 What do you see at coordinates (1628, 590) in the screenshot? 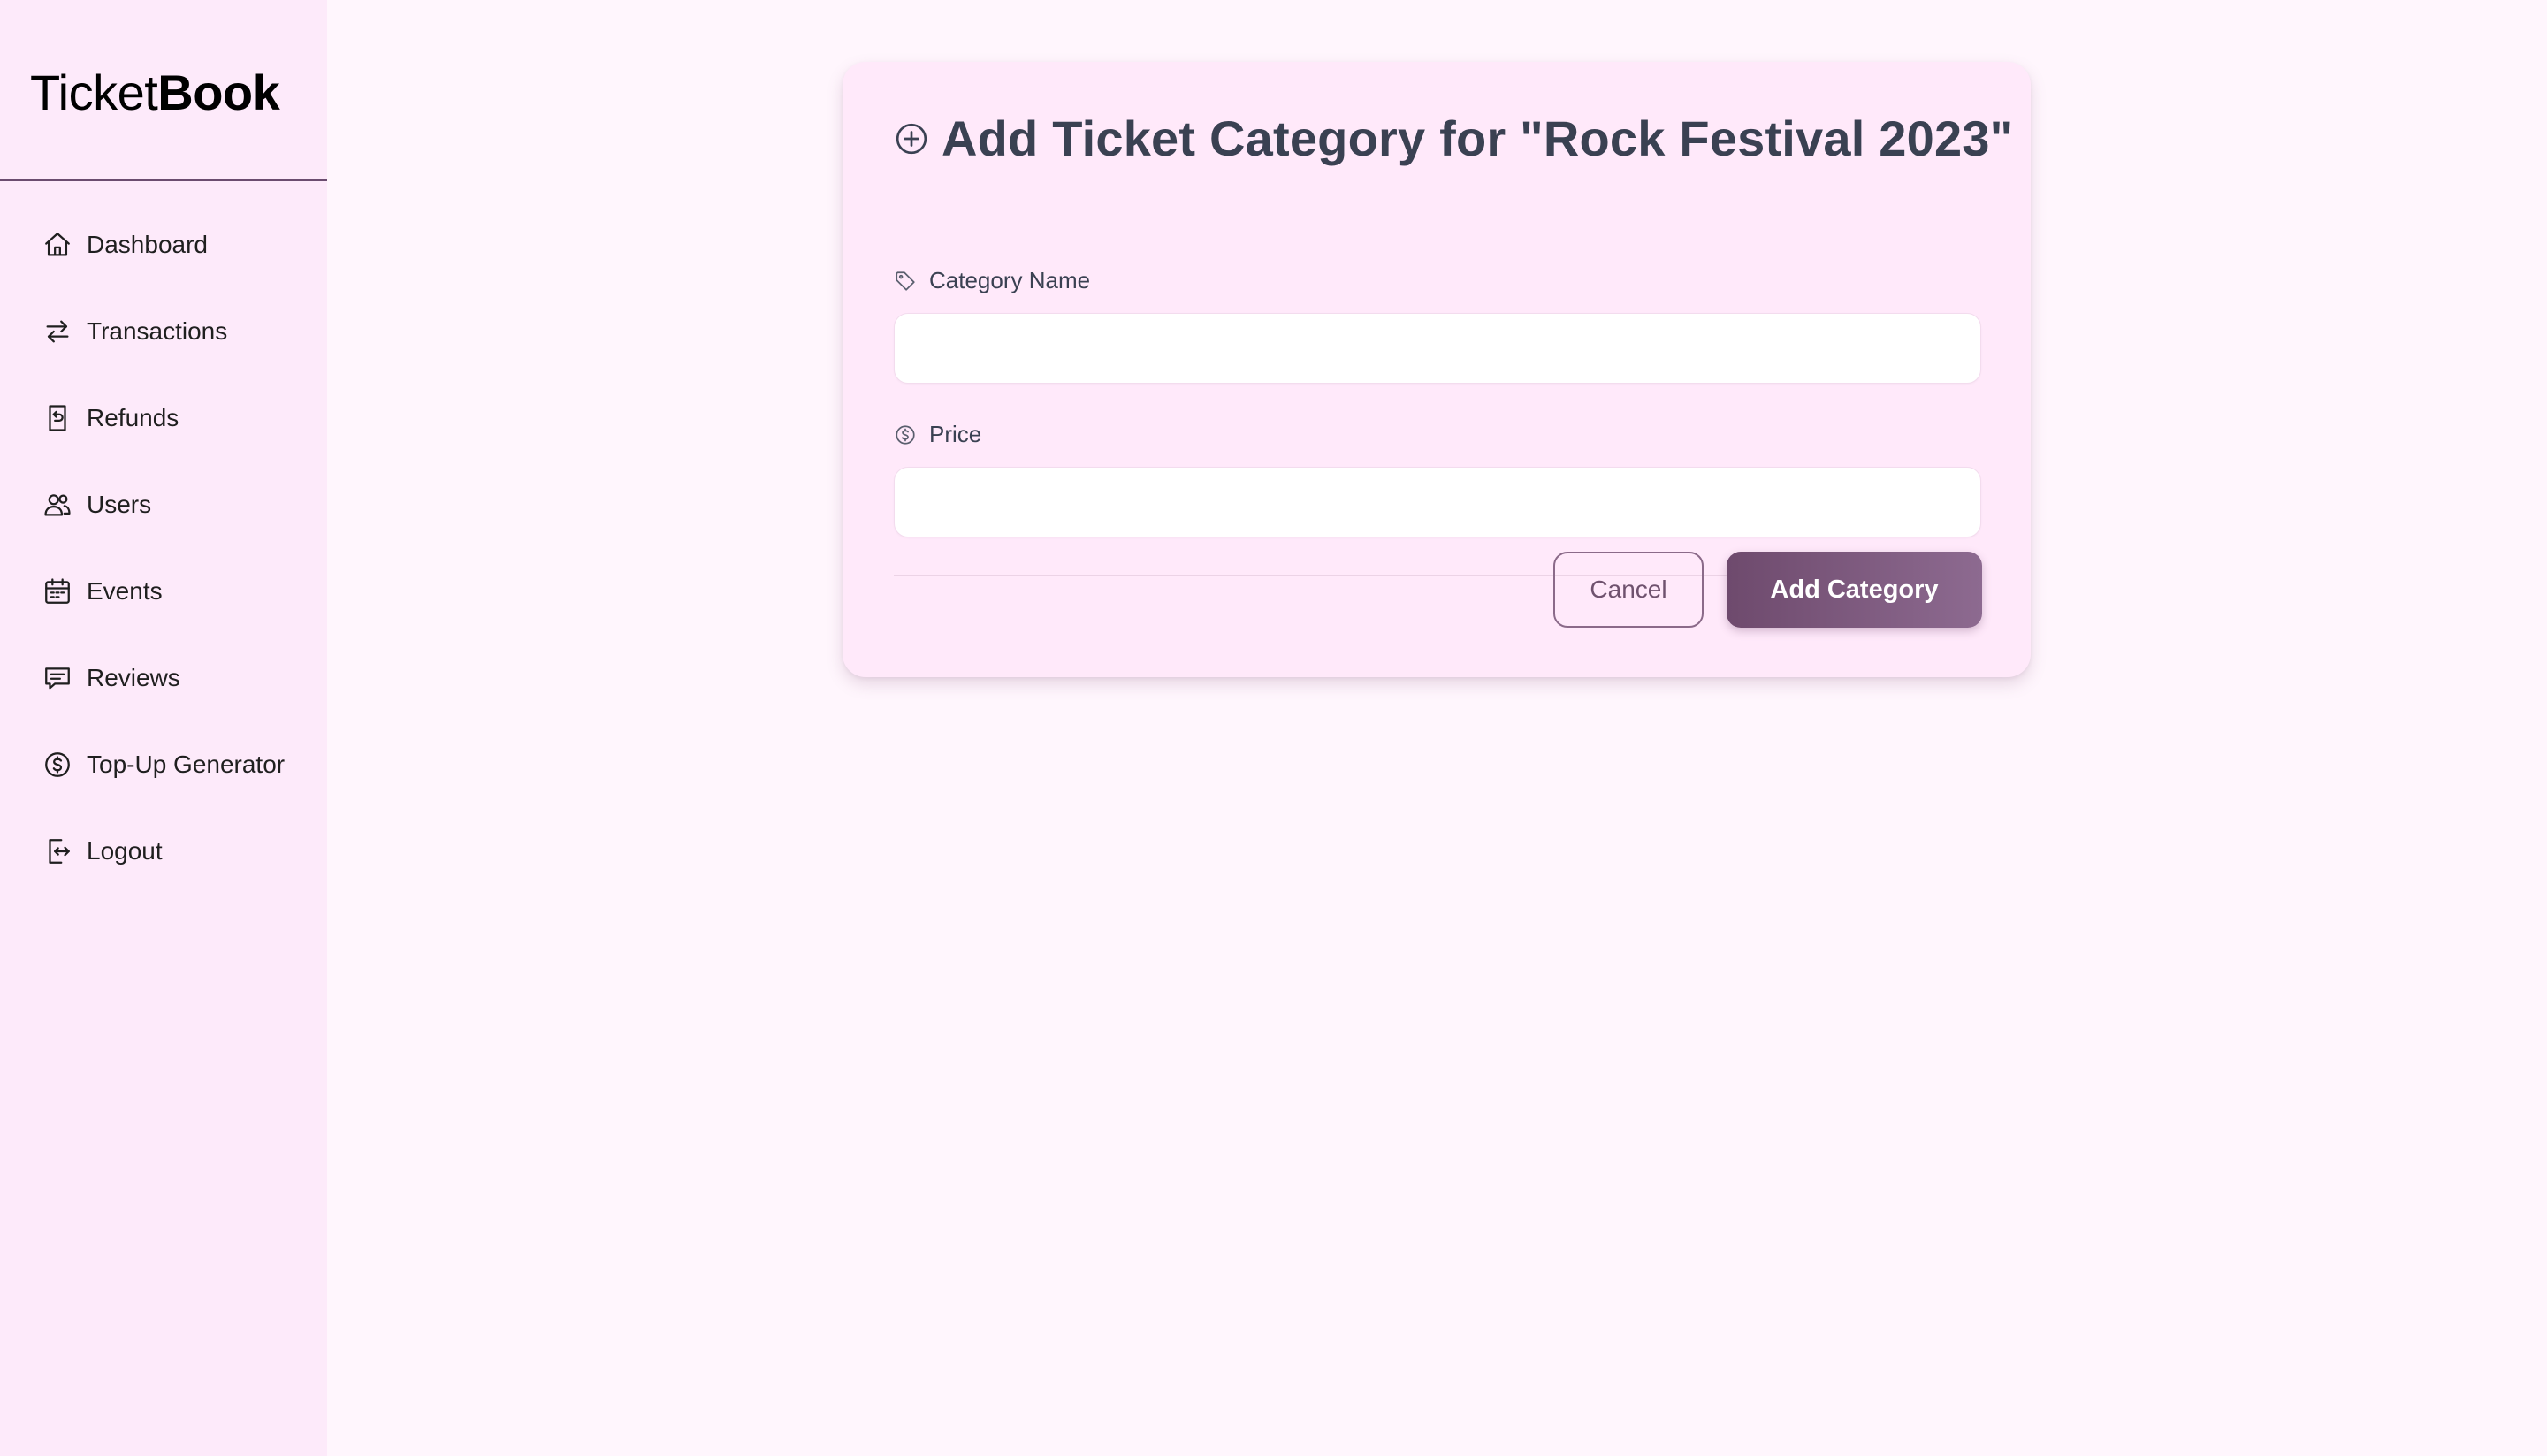
I see `cancel-button: Cancel` at bounding box center [1628, 590].